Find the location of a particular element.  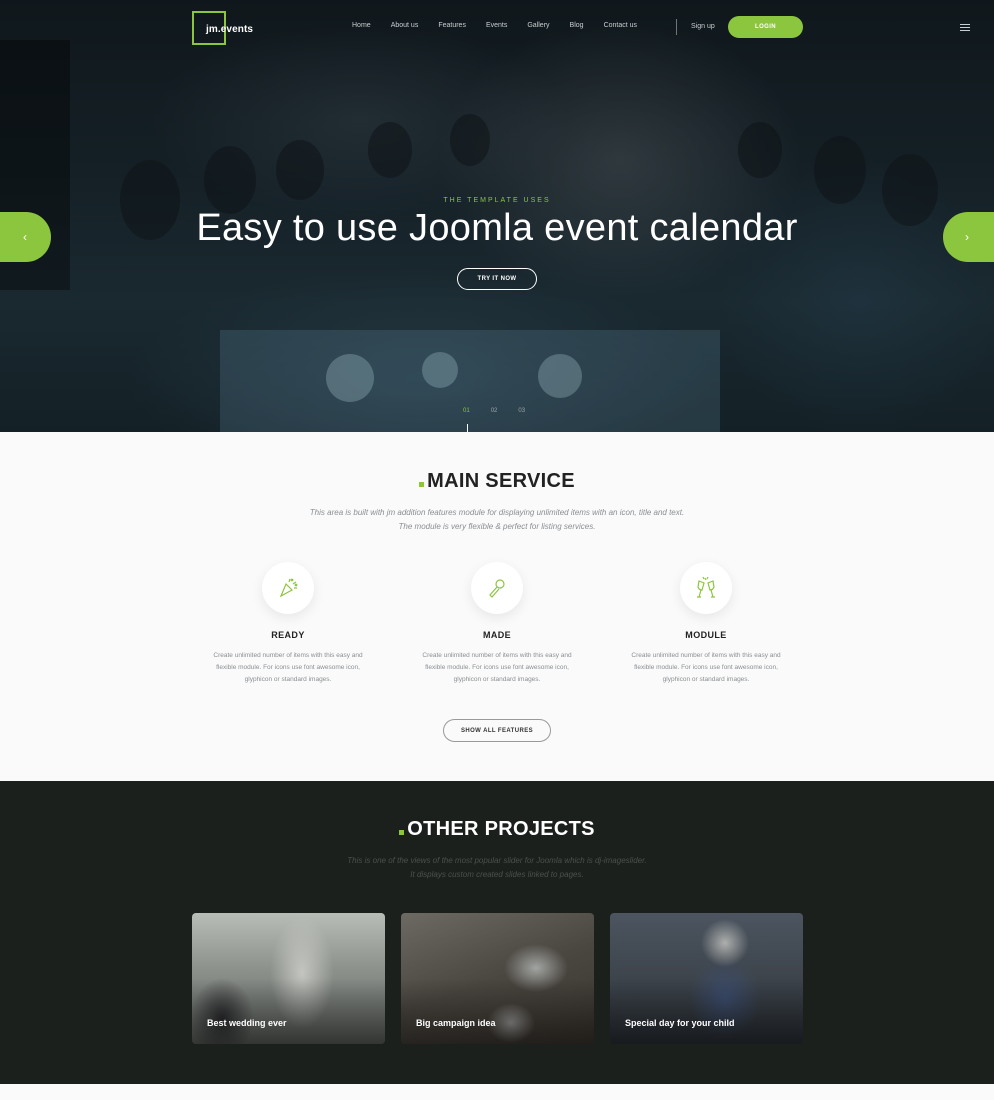

slider-pagination: 01 02 03 is located at coordinates (494, 411).